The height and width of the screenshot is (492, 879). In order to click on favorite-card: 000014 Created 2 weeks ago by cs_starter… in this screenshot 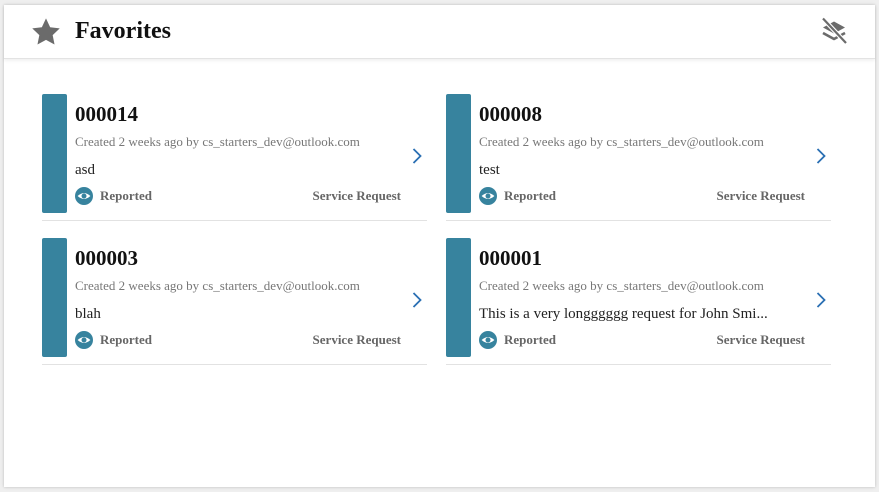, I will do `click(234, 157)`.